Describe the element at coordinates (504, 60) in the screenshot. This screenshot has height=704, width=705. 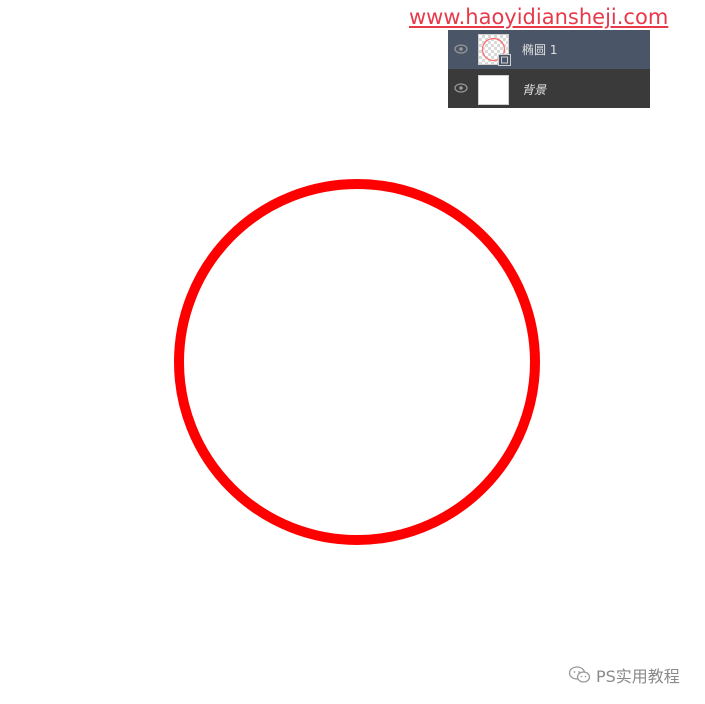
I see `shape-layer-icon` at that location.